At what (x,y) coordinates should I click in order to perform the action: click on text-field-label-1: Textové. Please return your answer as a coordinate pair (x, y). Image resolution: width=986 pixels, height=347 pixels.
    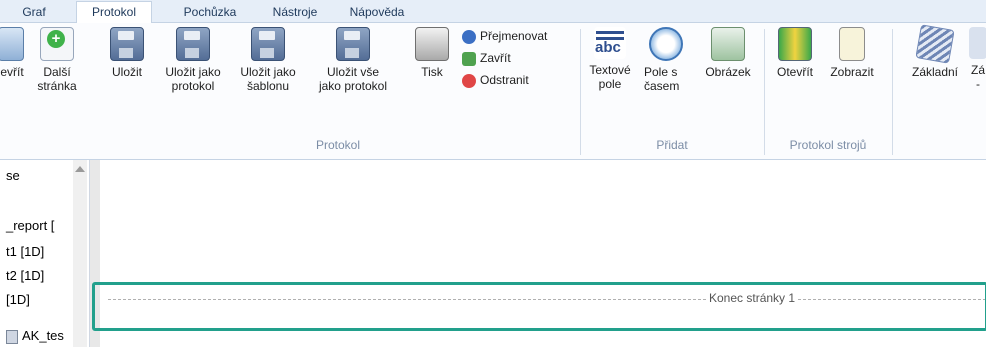
    Looking at the image, I should click on (610, 70).